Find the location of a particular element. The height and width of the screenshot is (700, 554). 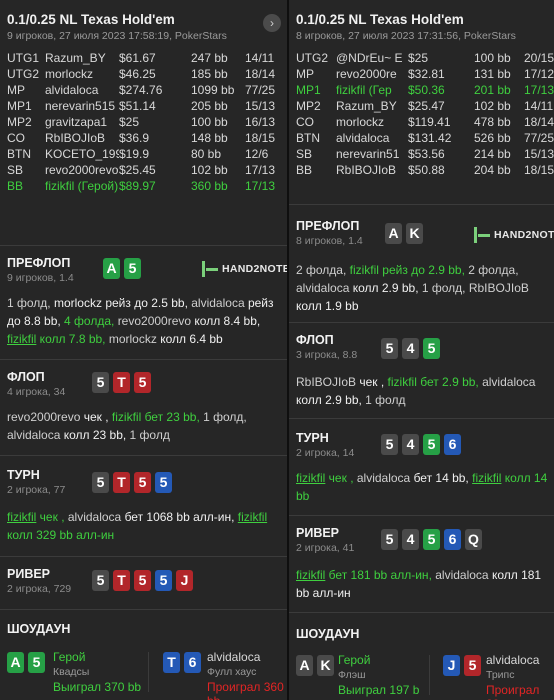

action-segment: morlockz is located at coordinates (134, 339).